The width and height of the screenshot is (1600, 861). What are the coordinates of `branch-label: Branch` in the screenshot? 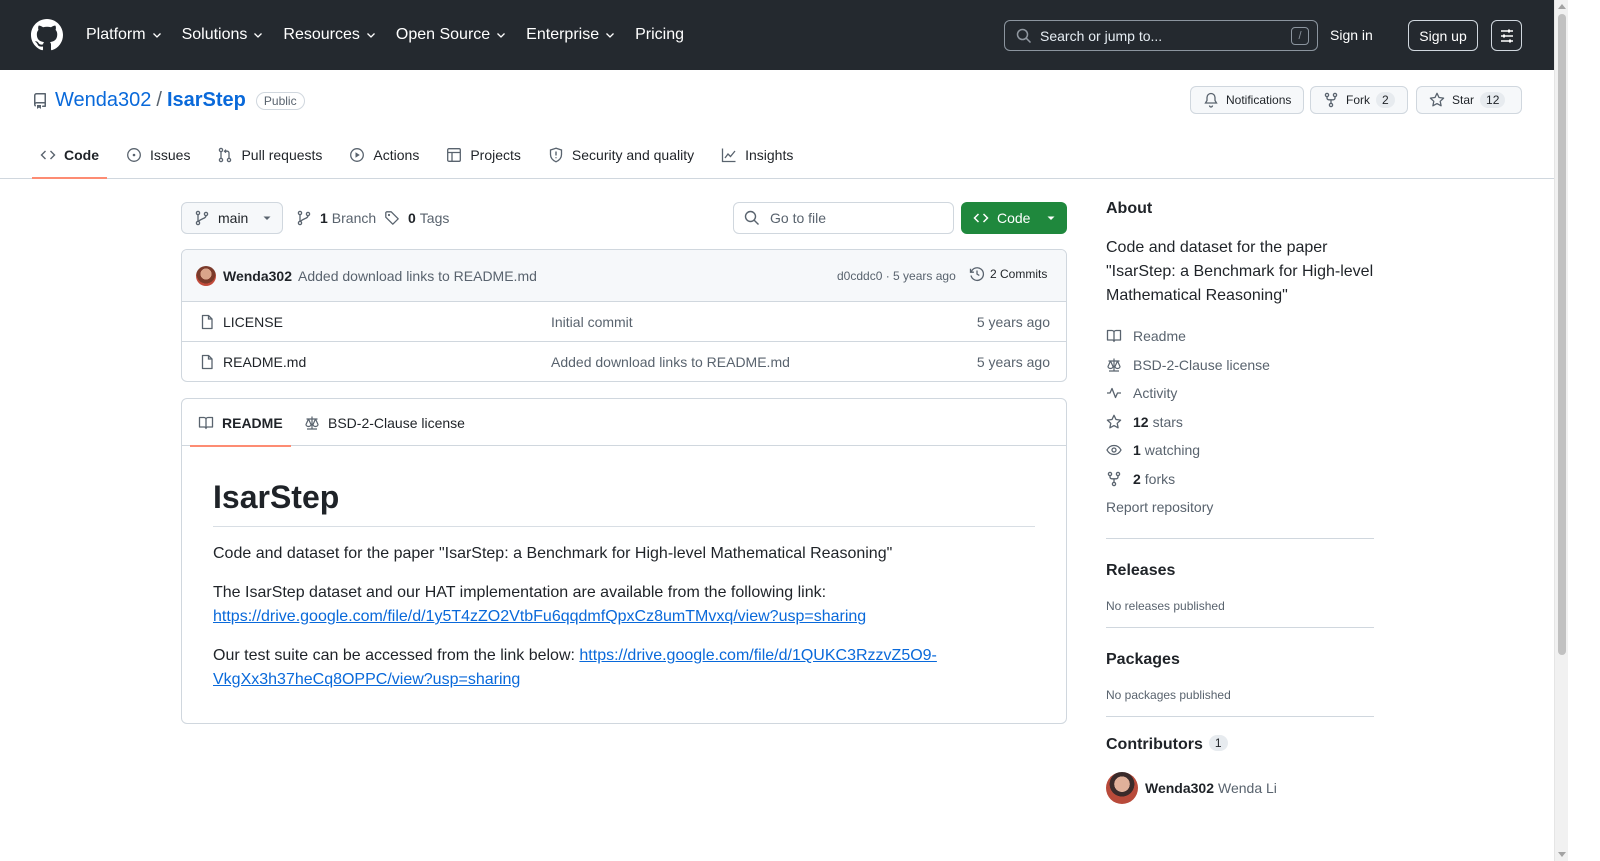 It's located at (354, 218).